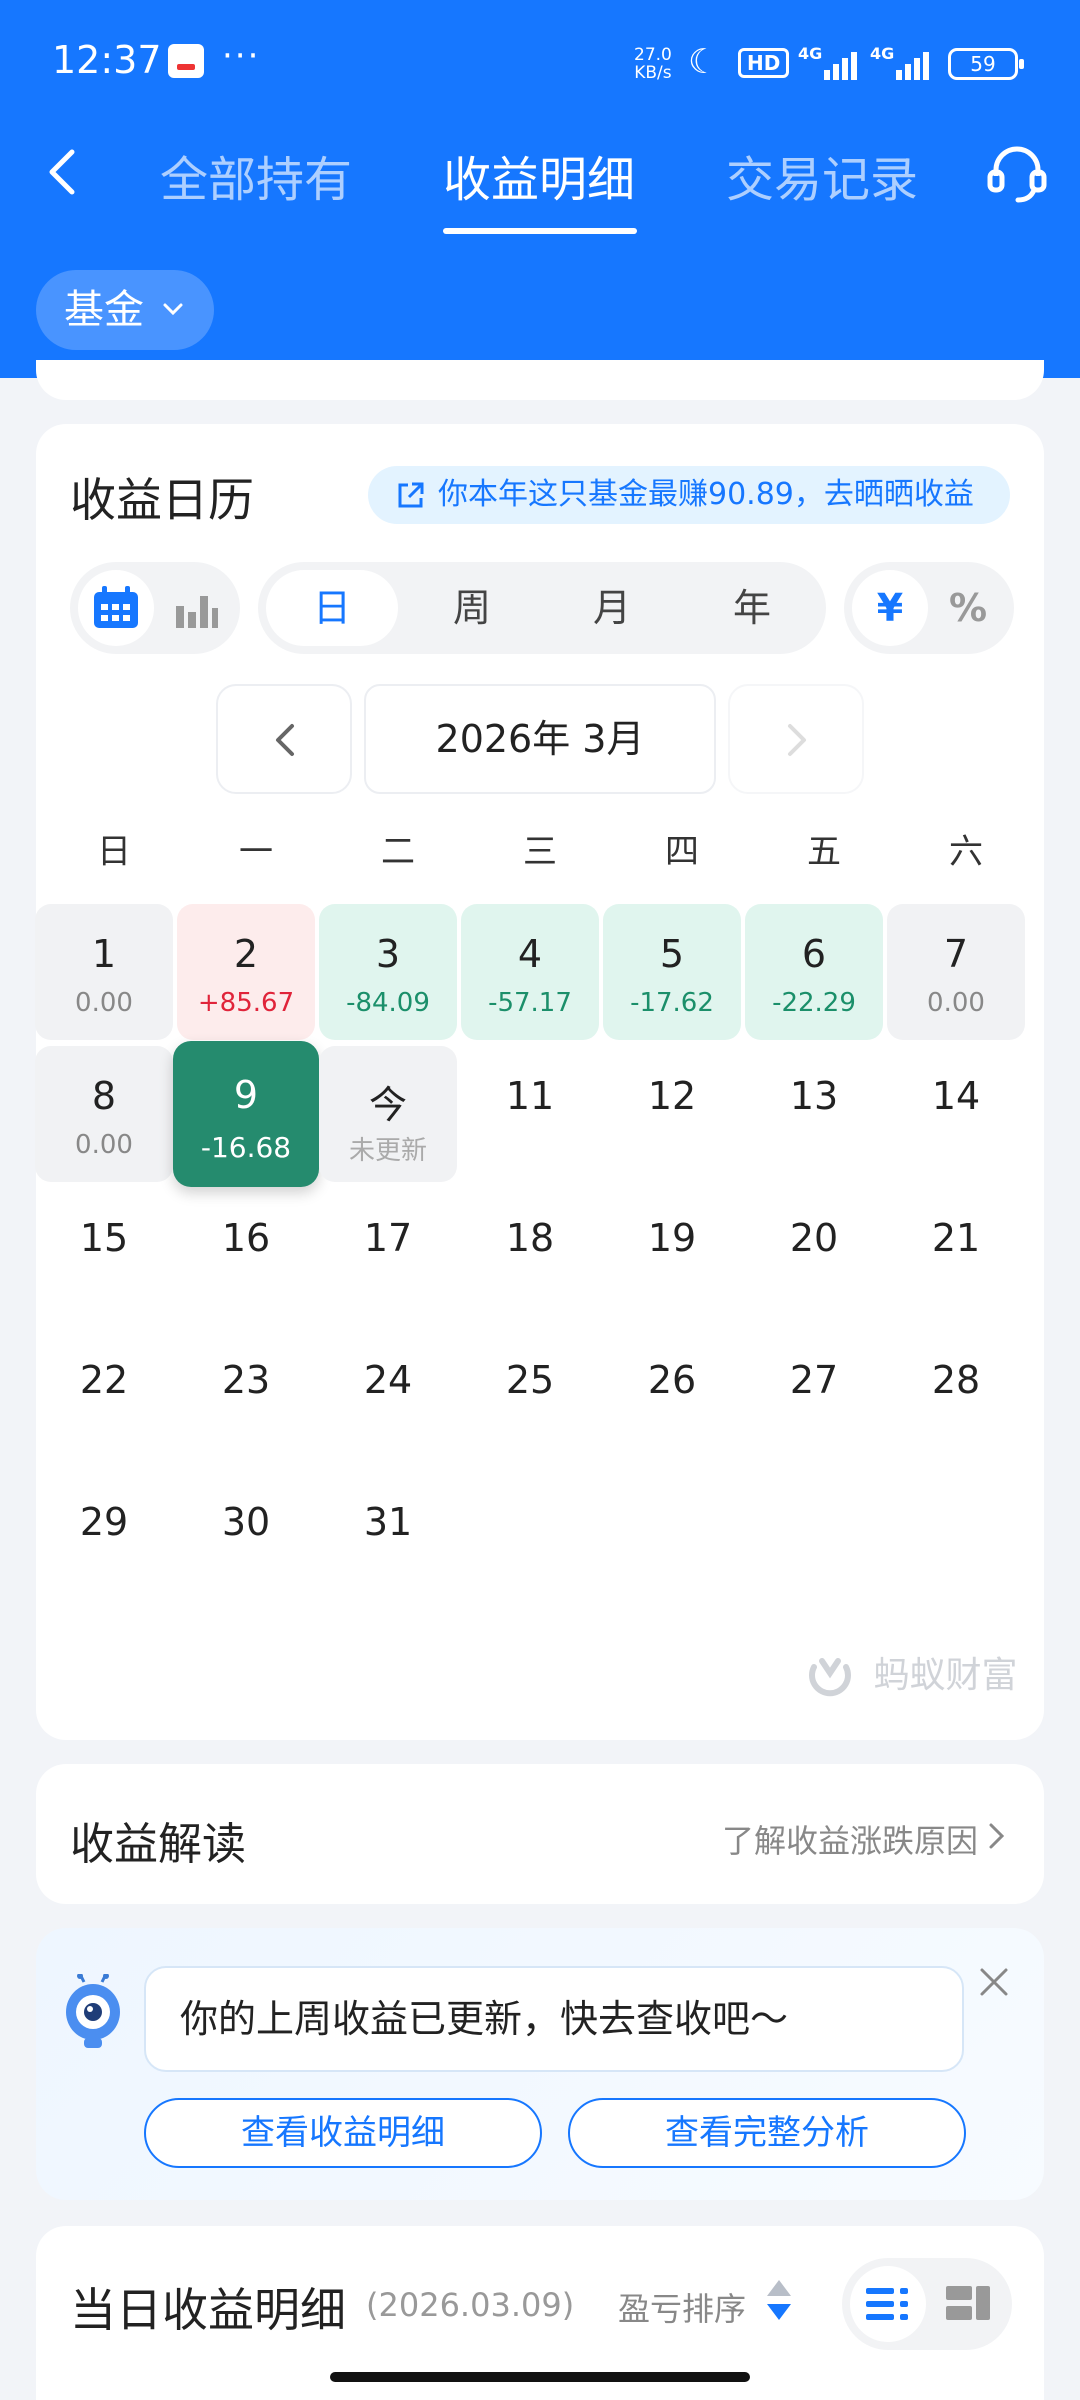 The height and width of the screenshot is (2400, 1080). I want to click on daily-detail-date: (2026.03.09), so click(470, 2305).